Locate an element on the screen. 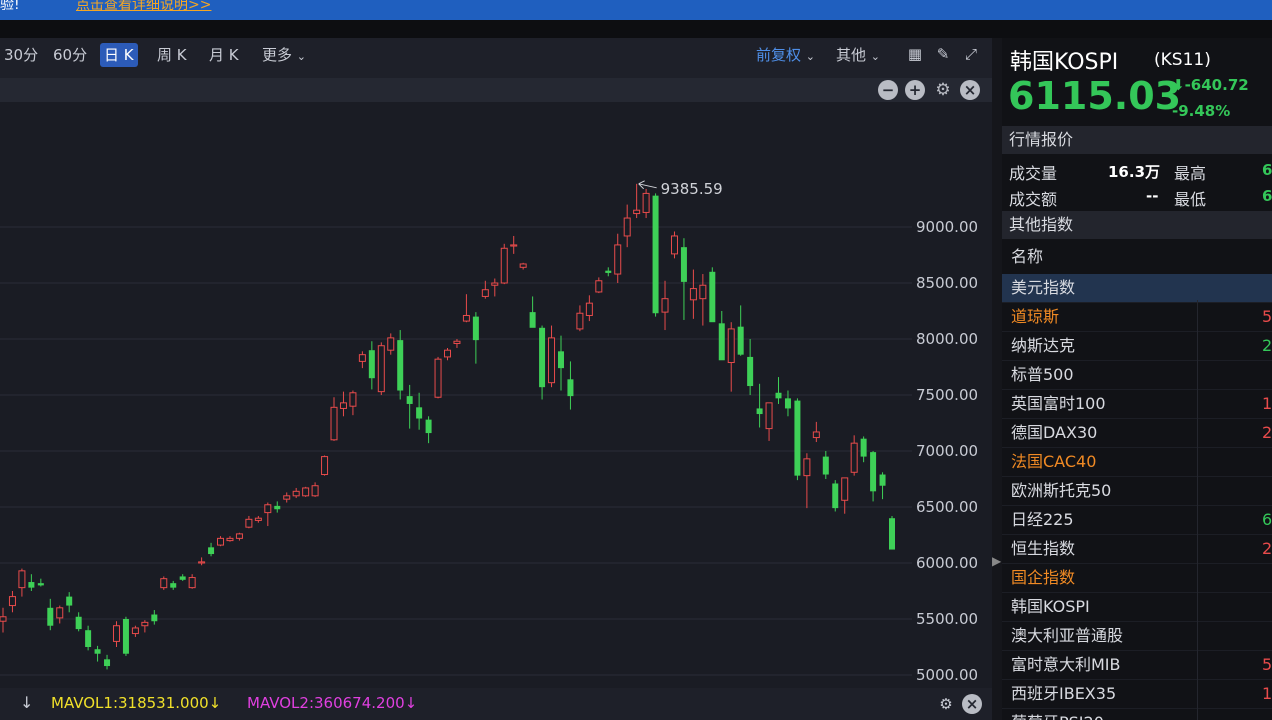 The height and width of the screenshot is (720, 1272). price-change-pct: -9.48% is located at coordinates (1201, 111).